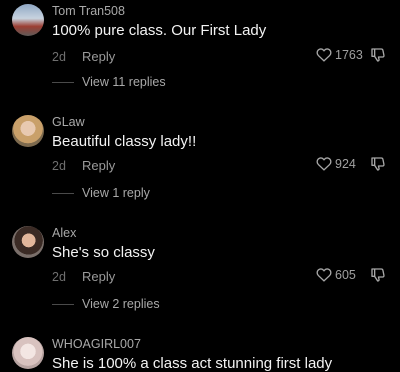 The image size is (400, 372). I want to click on like-button: 924, so click(336, 163).